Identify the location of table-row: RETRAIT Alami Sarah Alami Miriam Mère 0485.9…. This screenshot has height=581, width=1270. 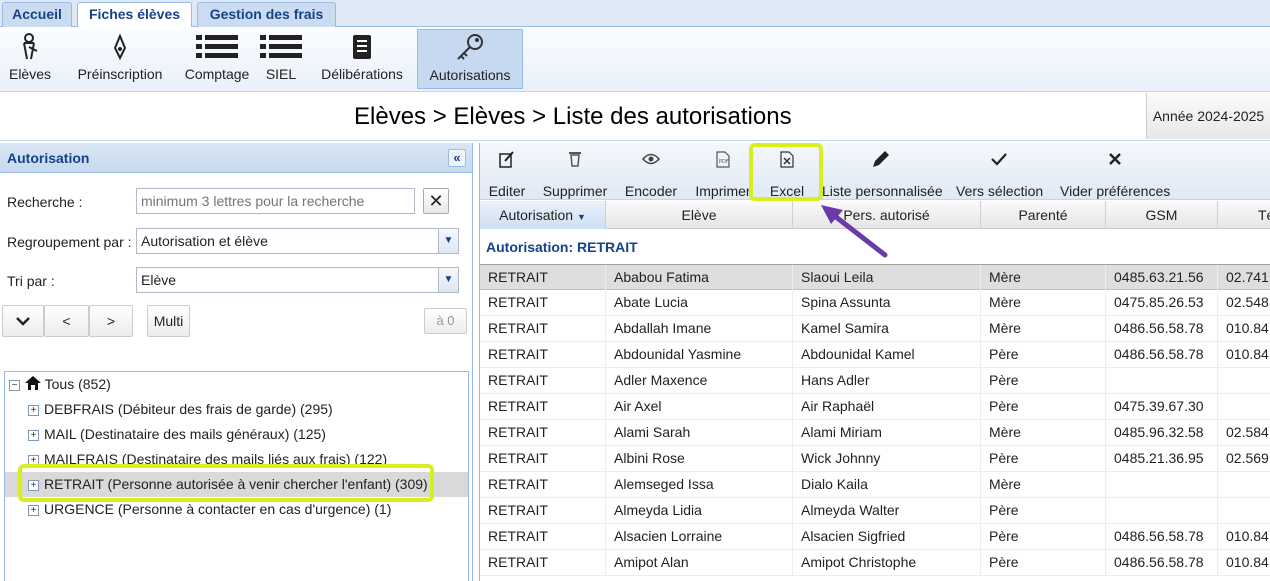
(875, 433).